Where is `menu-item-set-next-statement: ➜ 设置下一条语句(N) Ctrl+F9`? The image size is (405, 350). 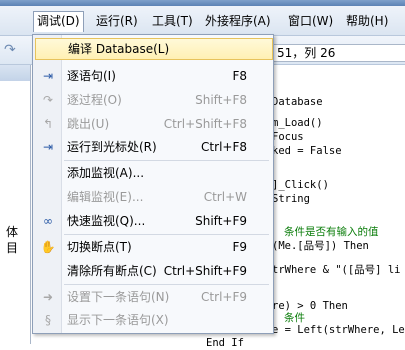 menu-item-set-next-statement: ➜ 设置下一条语句(N) Ctrl+F9 is located at coordinates (153, 297).